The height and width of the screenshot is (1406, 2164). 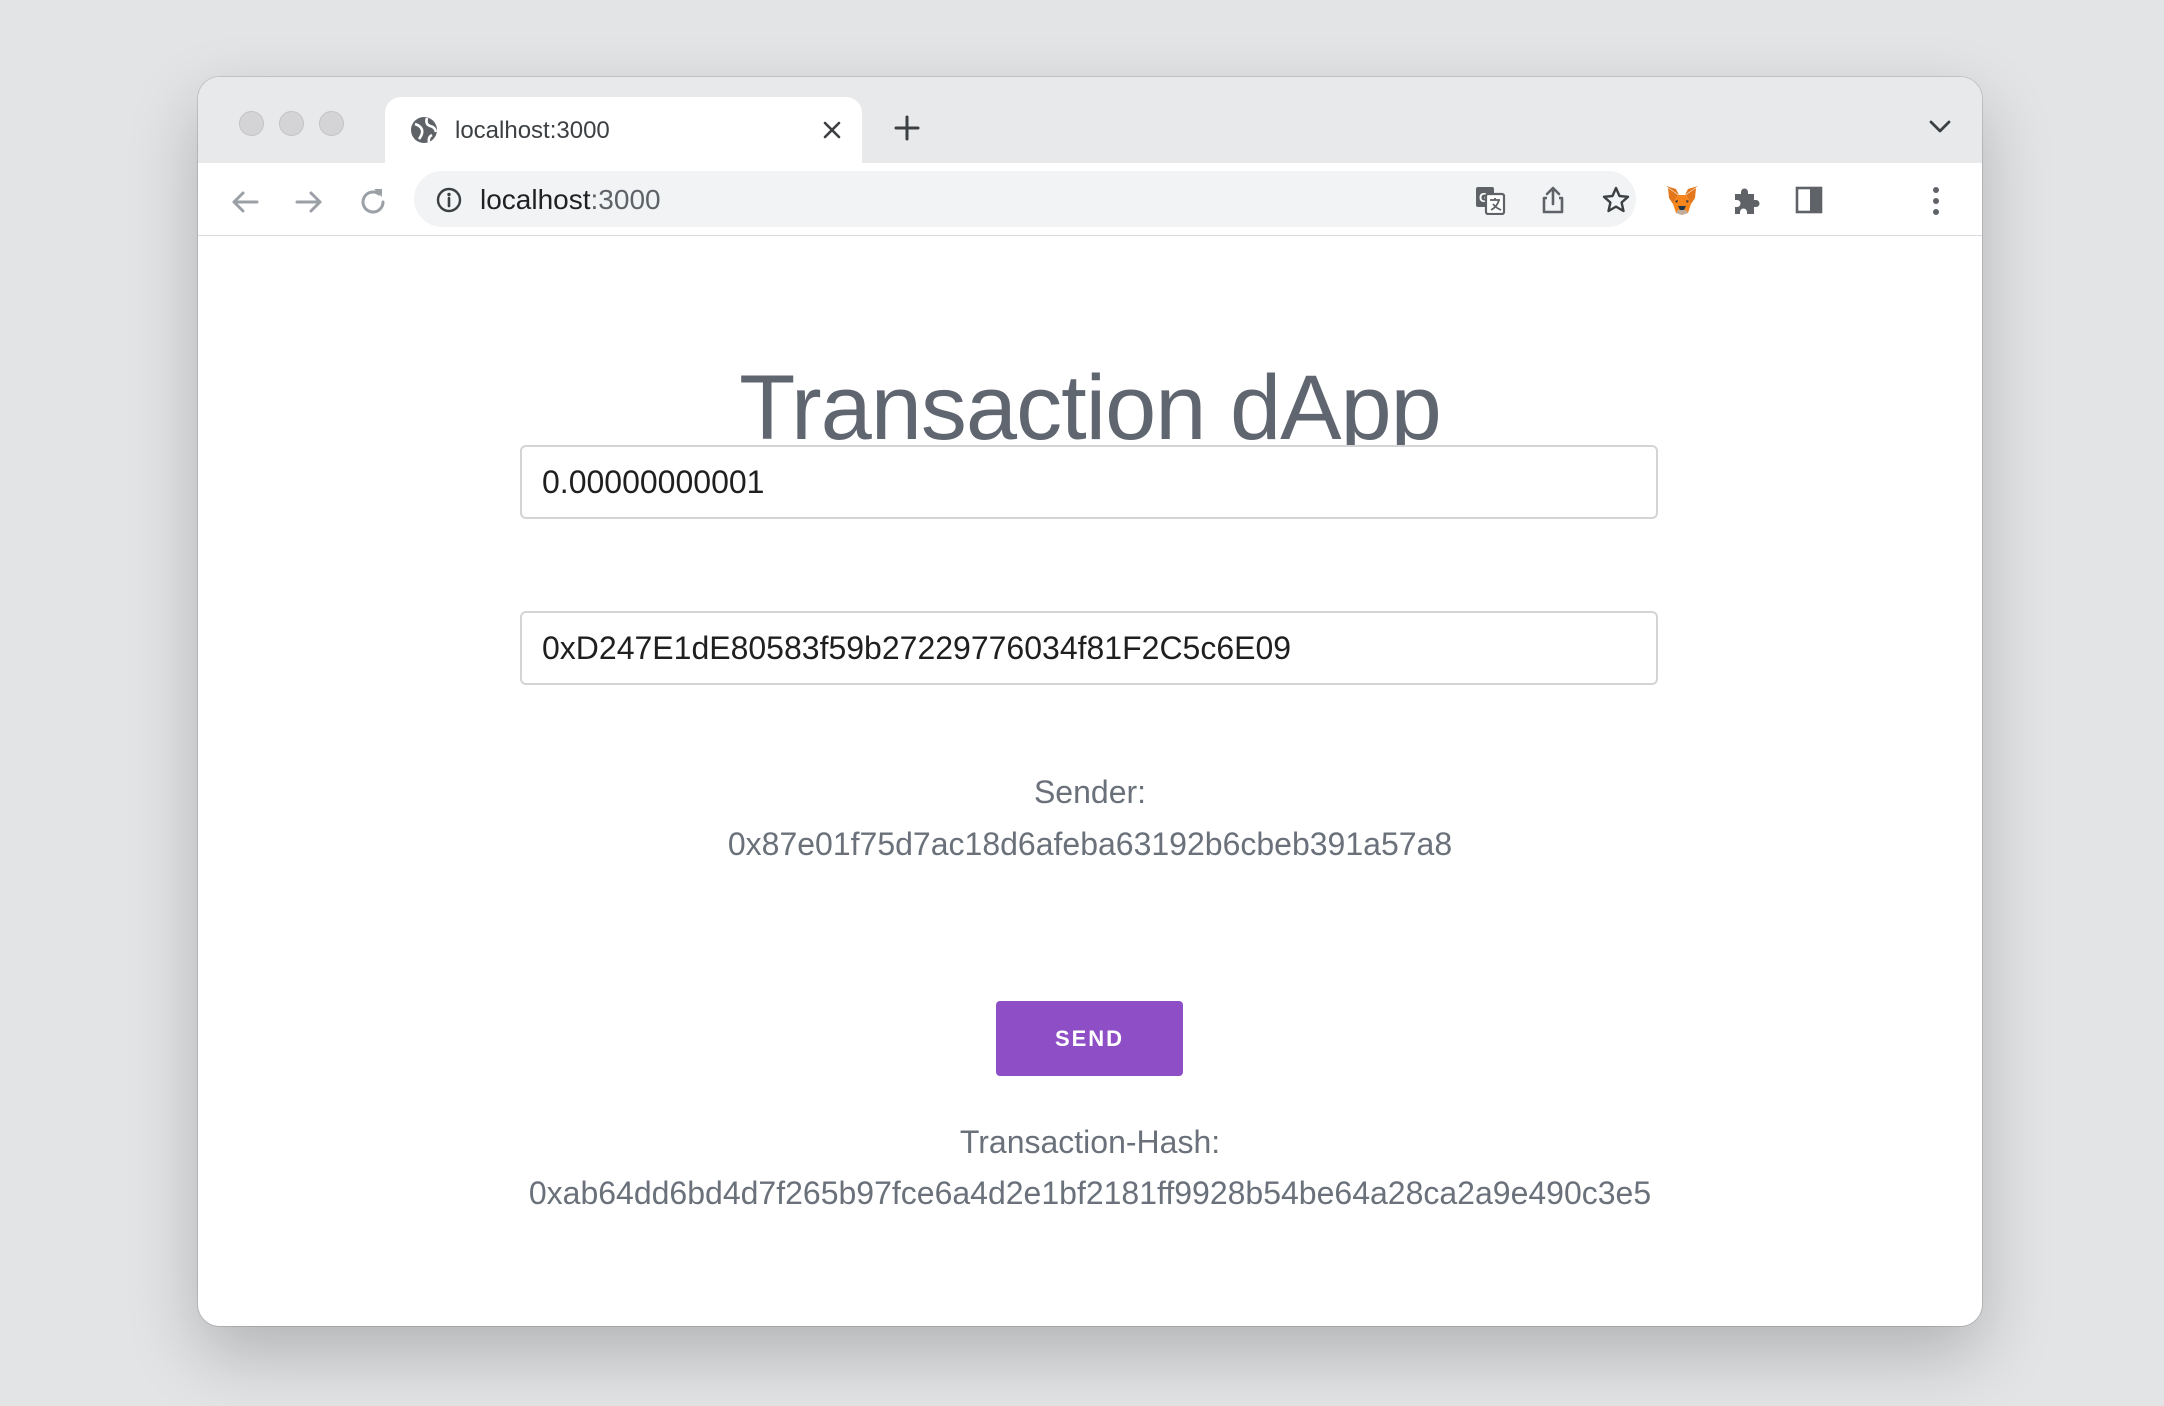 I want to click on plus-icon, so click(x=907, y=130).